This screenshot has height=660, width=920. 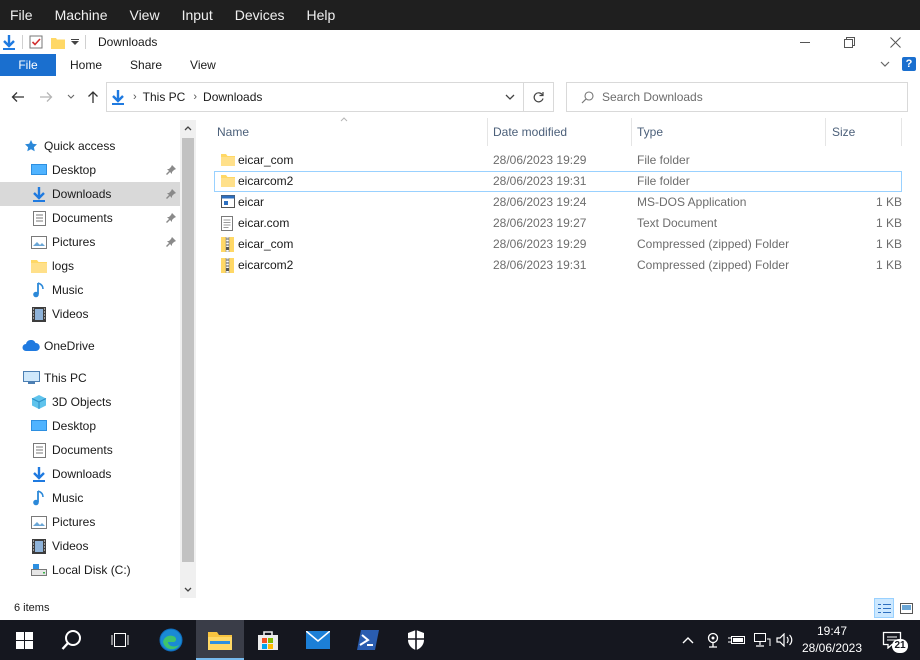 What do you see at coordinates (318, 640) in the screenshot?
I see `mail-icon` at bounding box center [318, 640].